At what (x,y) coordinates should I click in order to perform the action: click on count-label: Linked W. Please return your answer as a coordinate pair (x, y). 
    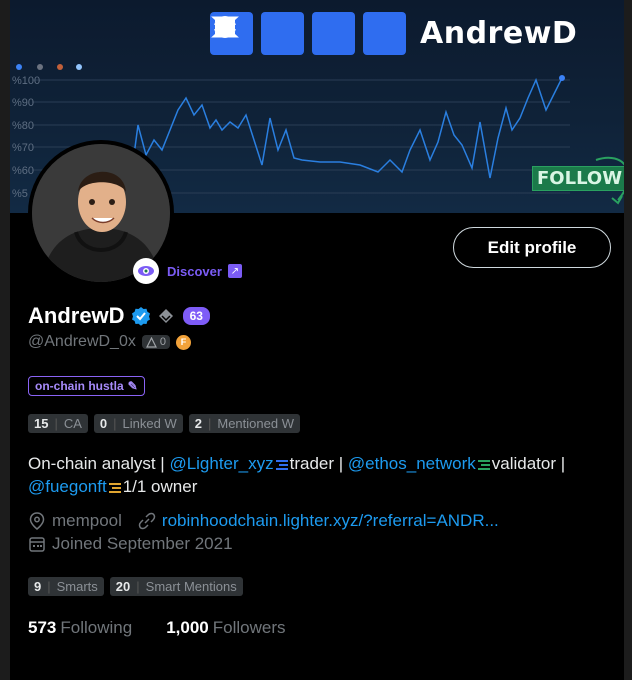
    Looking at the image, I should click on (149, 423).